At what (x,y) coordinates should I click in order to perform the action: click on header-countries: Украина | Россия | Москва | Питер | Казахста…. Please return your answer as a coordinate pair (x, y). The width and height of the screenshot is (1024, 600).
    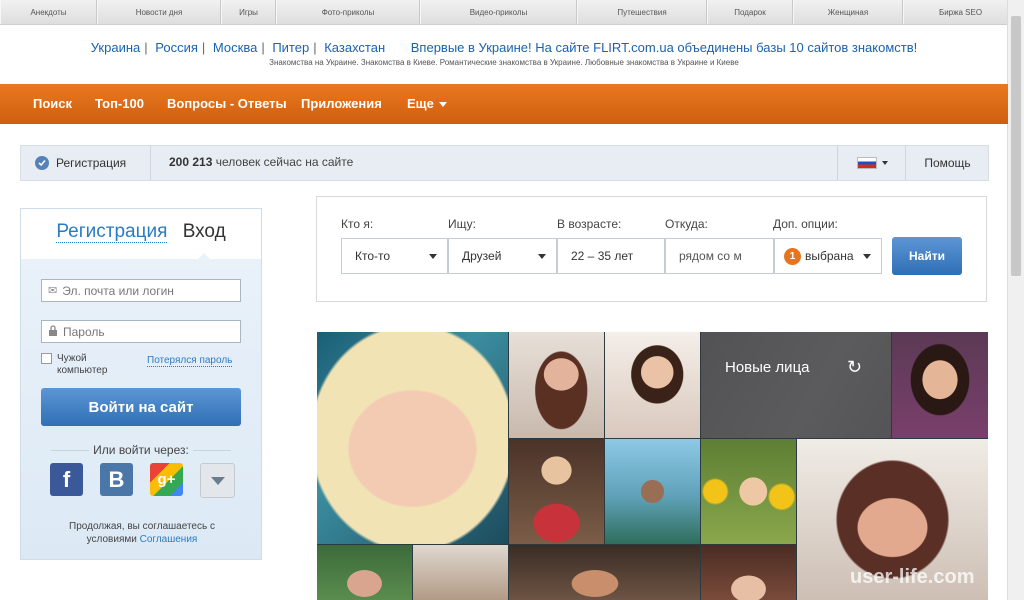
    Looking at the image, I should click on (504, 47).